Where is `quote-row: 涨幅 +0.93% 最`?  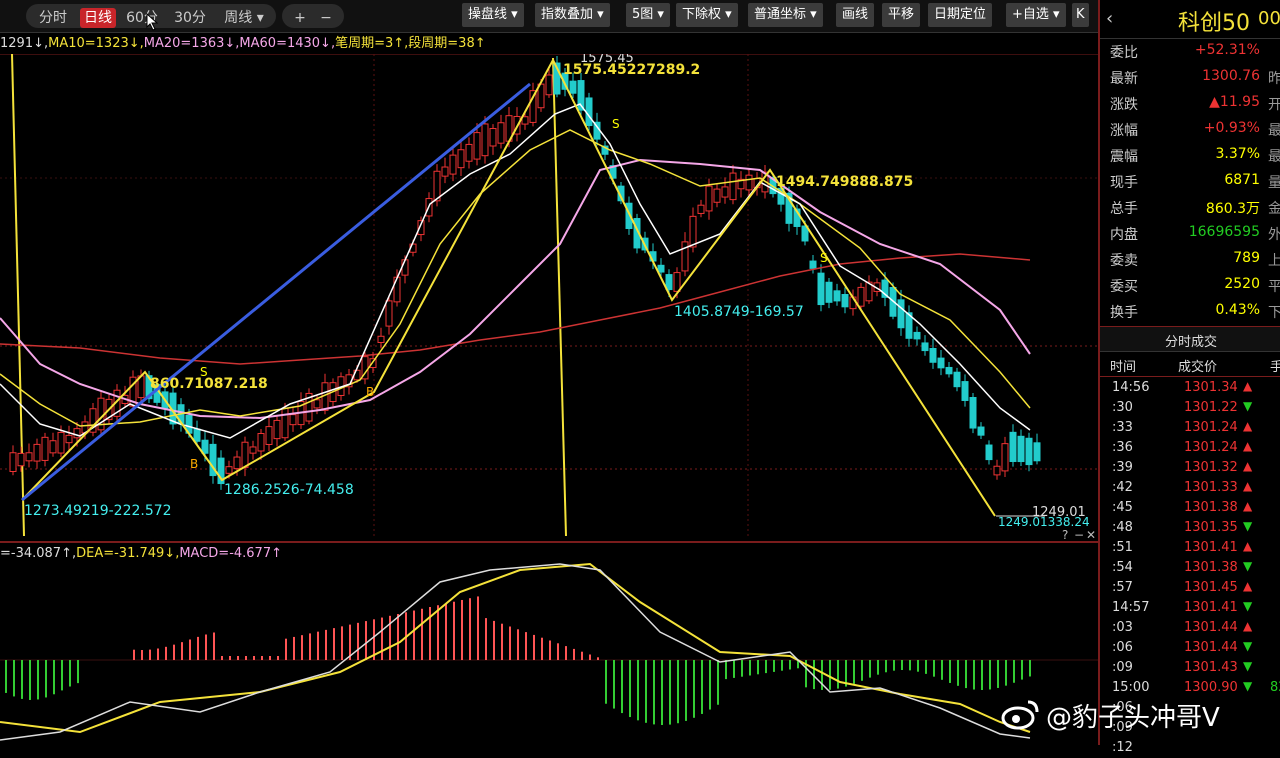 quote-row: 涨幅 +0.93% 最 is located at coordinates (1190, 129).